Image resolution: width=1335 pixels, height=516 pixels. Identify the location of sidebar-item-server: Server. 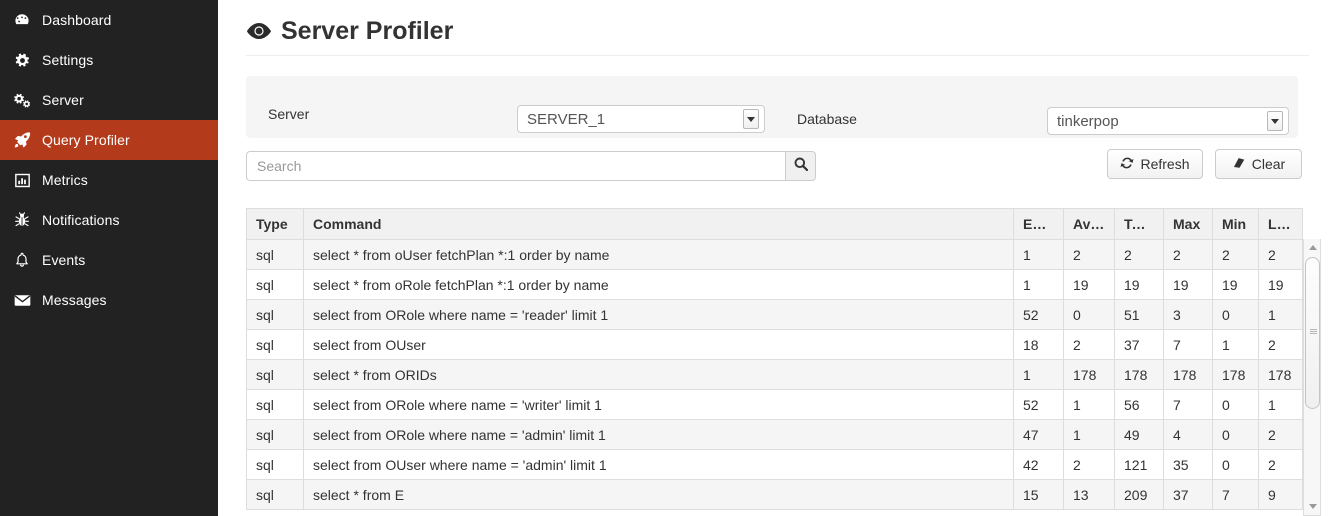
(109, 100).